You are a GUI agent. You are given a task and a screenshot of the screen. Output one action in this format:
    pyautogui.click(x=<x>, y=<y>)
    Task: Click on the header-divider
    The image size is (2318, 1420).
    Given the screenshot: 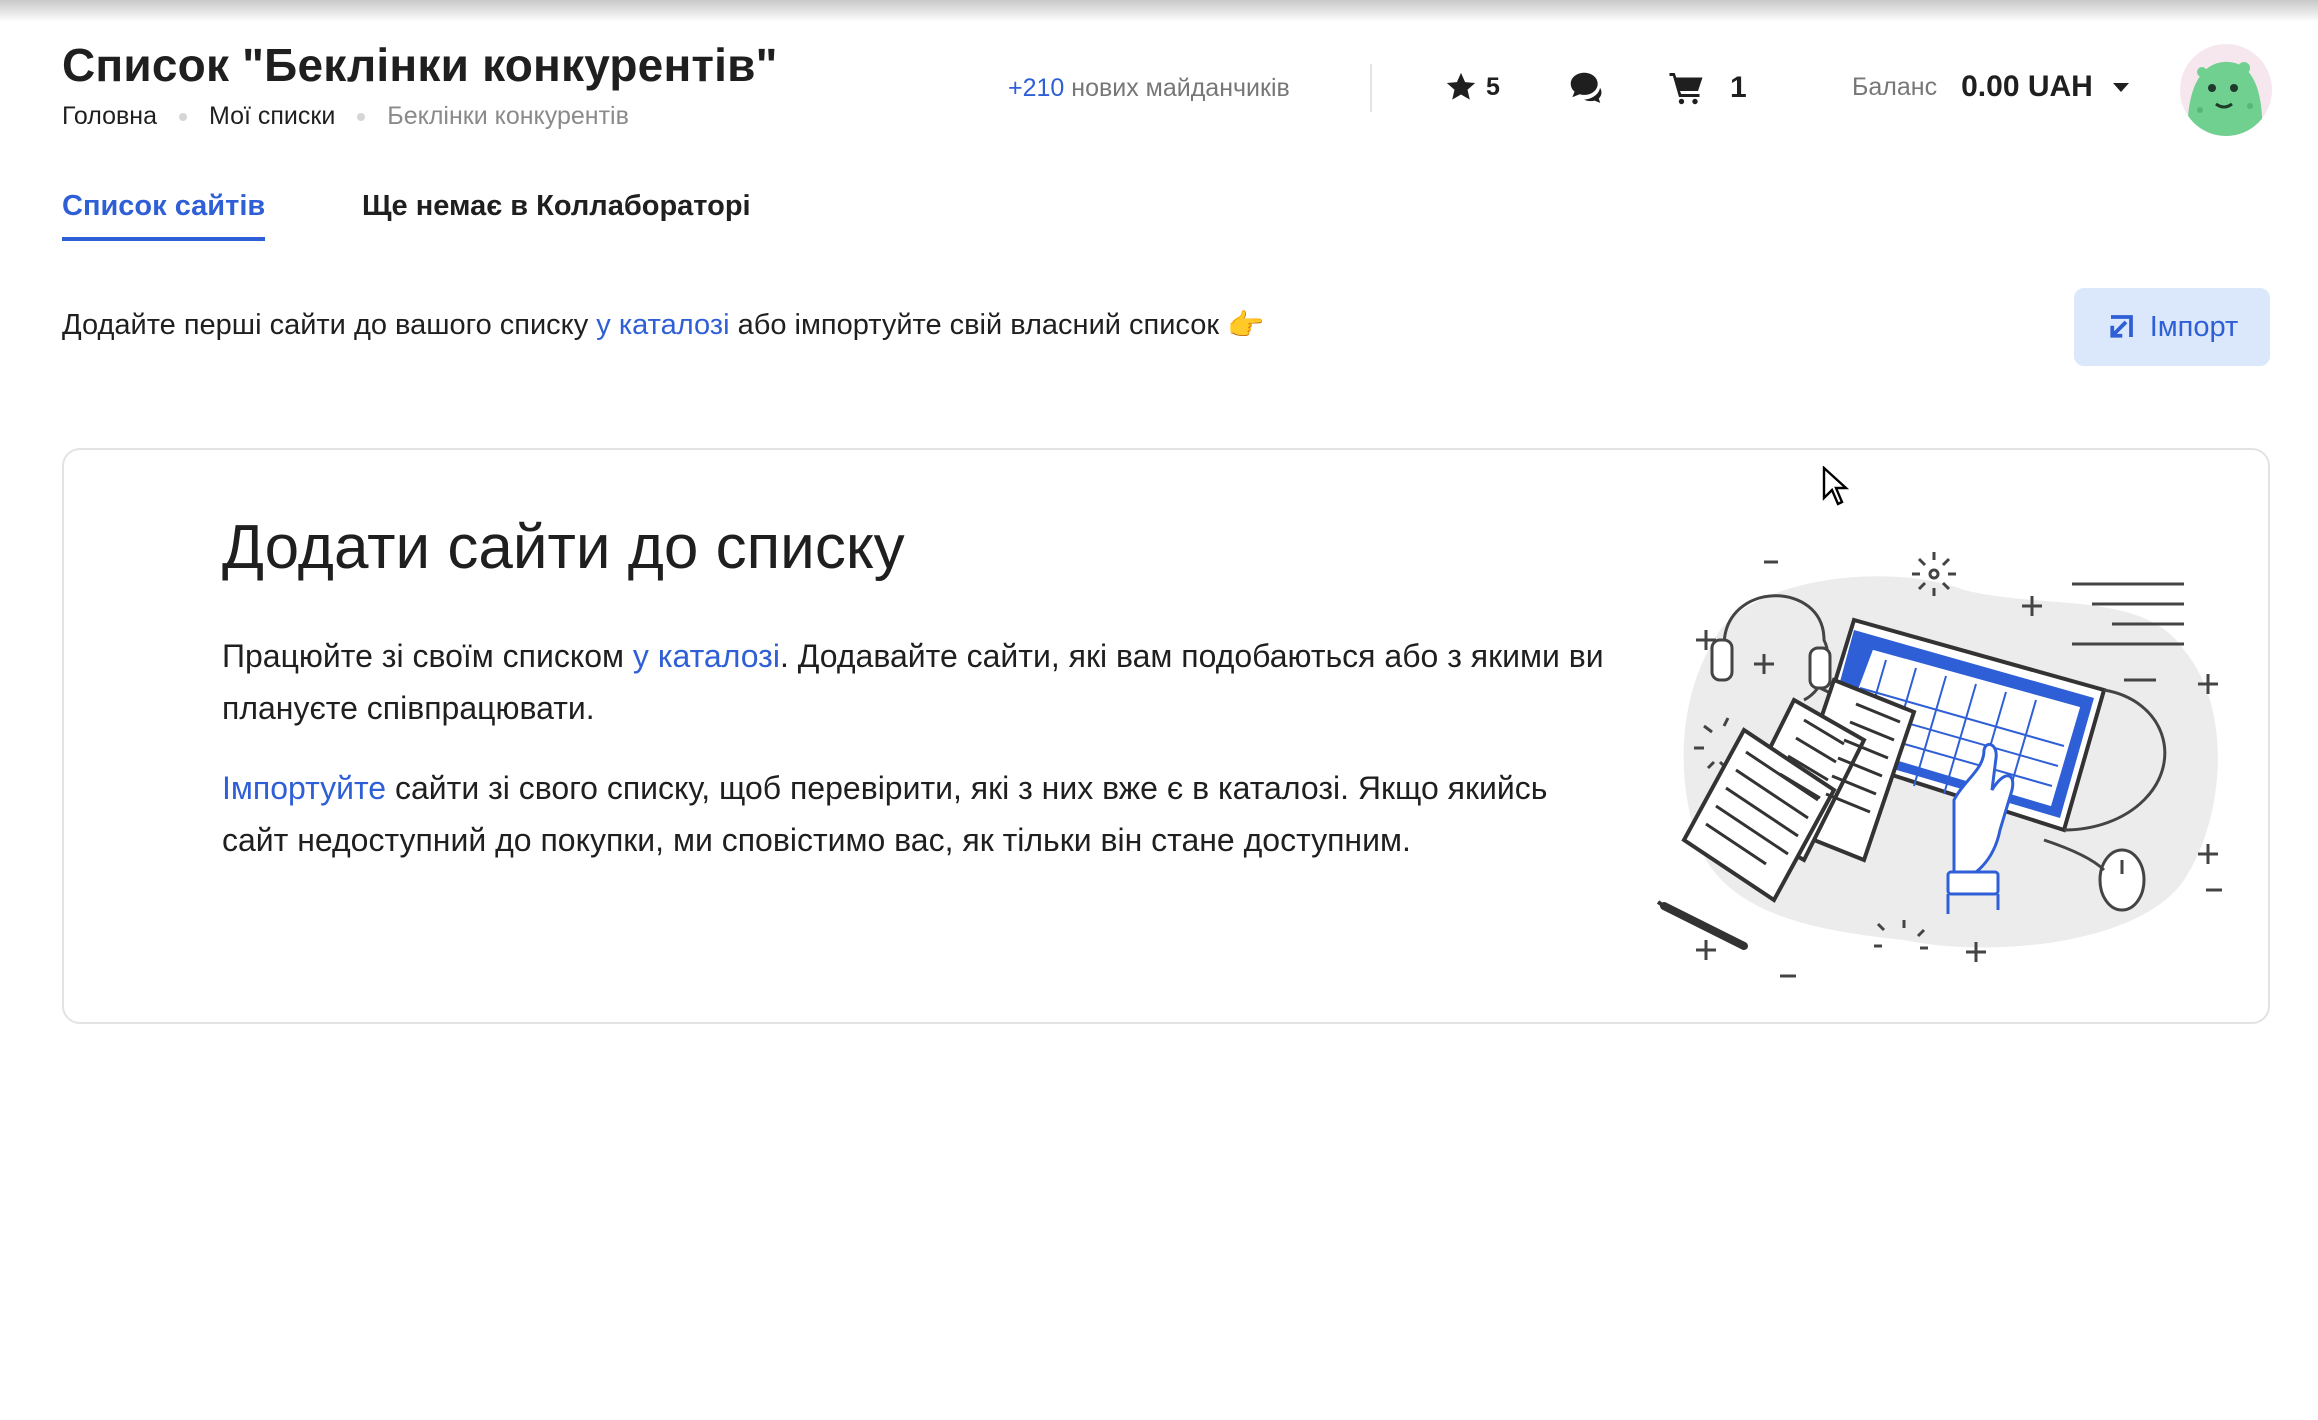 What is the action you would take?
    pyautogui.click(x=1371, y=88)
    